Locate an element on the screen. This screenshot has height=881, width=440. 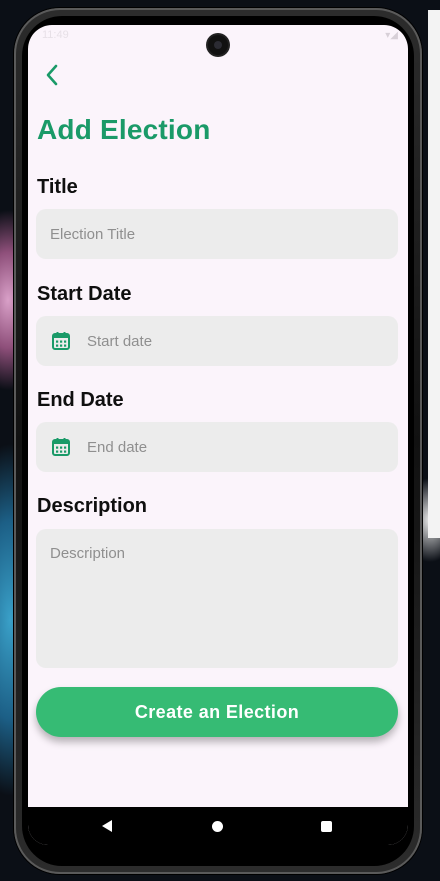
nav-recents-icon is located at coordinates (326, 826).